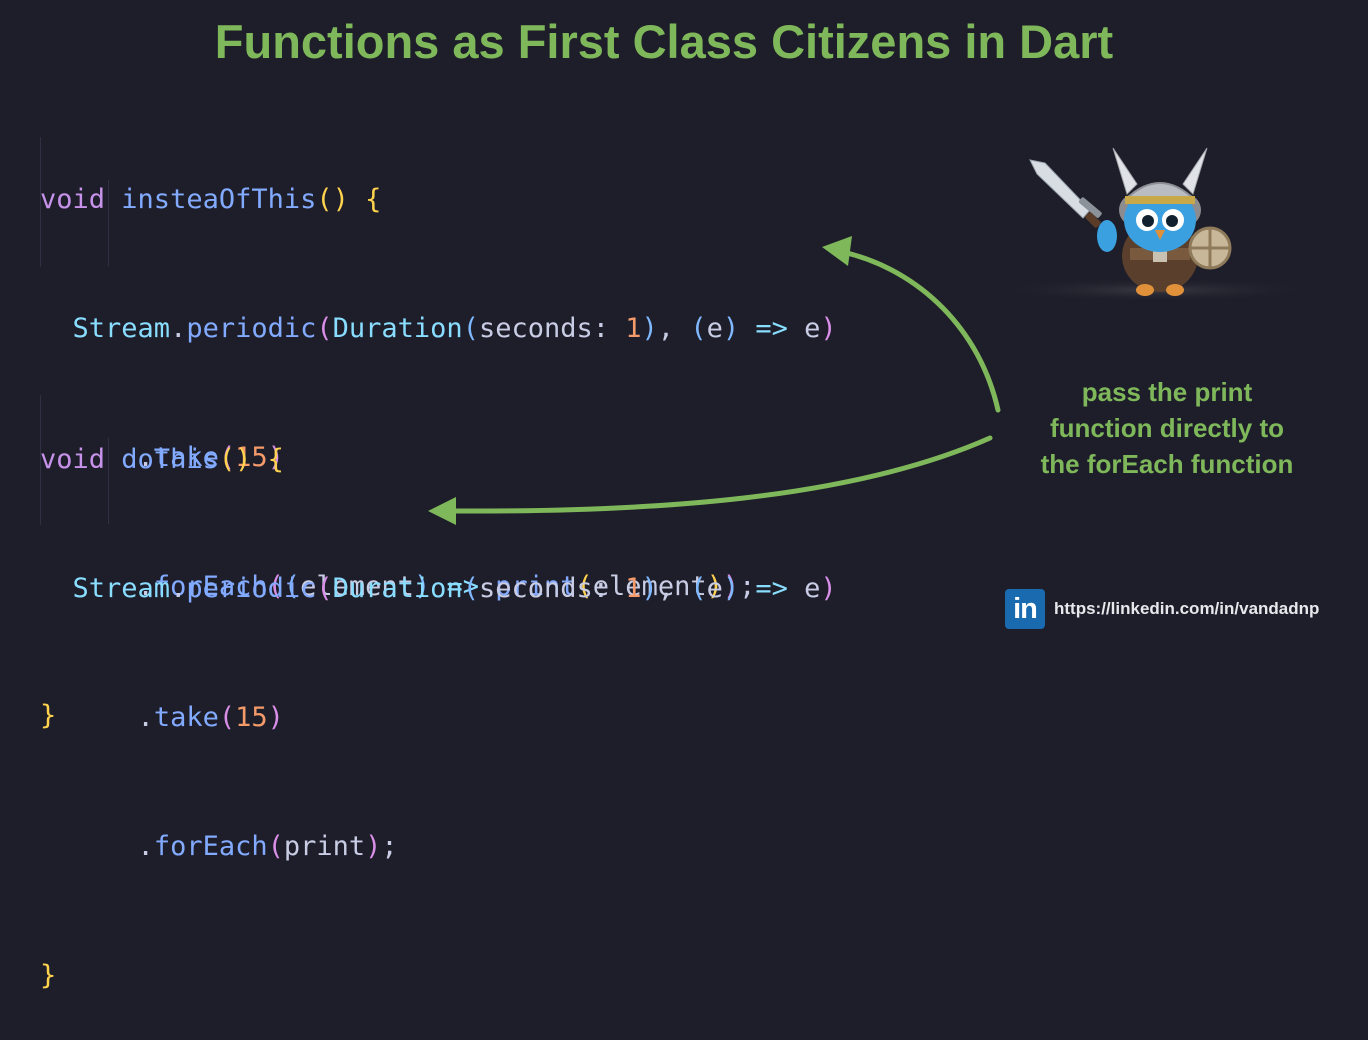 The image size is (1368, 1040). I want to click on dart-viking-mascot, so click(1155, 224).